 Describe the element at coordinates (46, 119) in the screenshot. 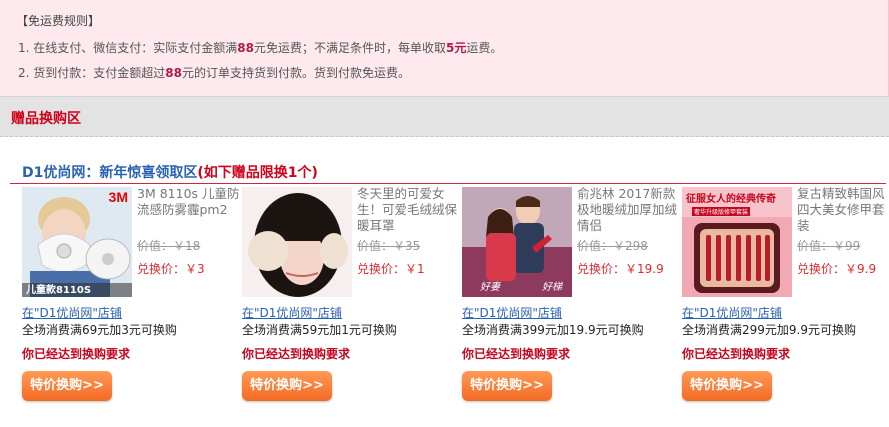

I see `gift-zone-title: 赠品换购区` at that location.